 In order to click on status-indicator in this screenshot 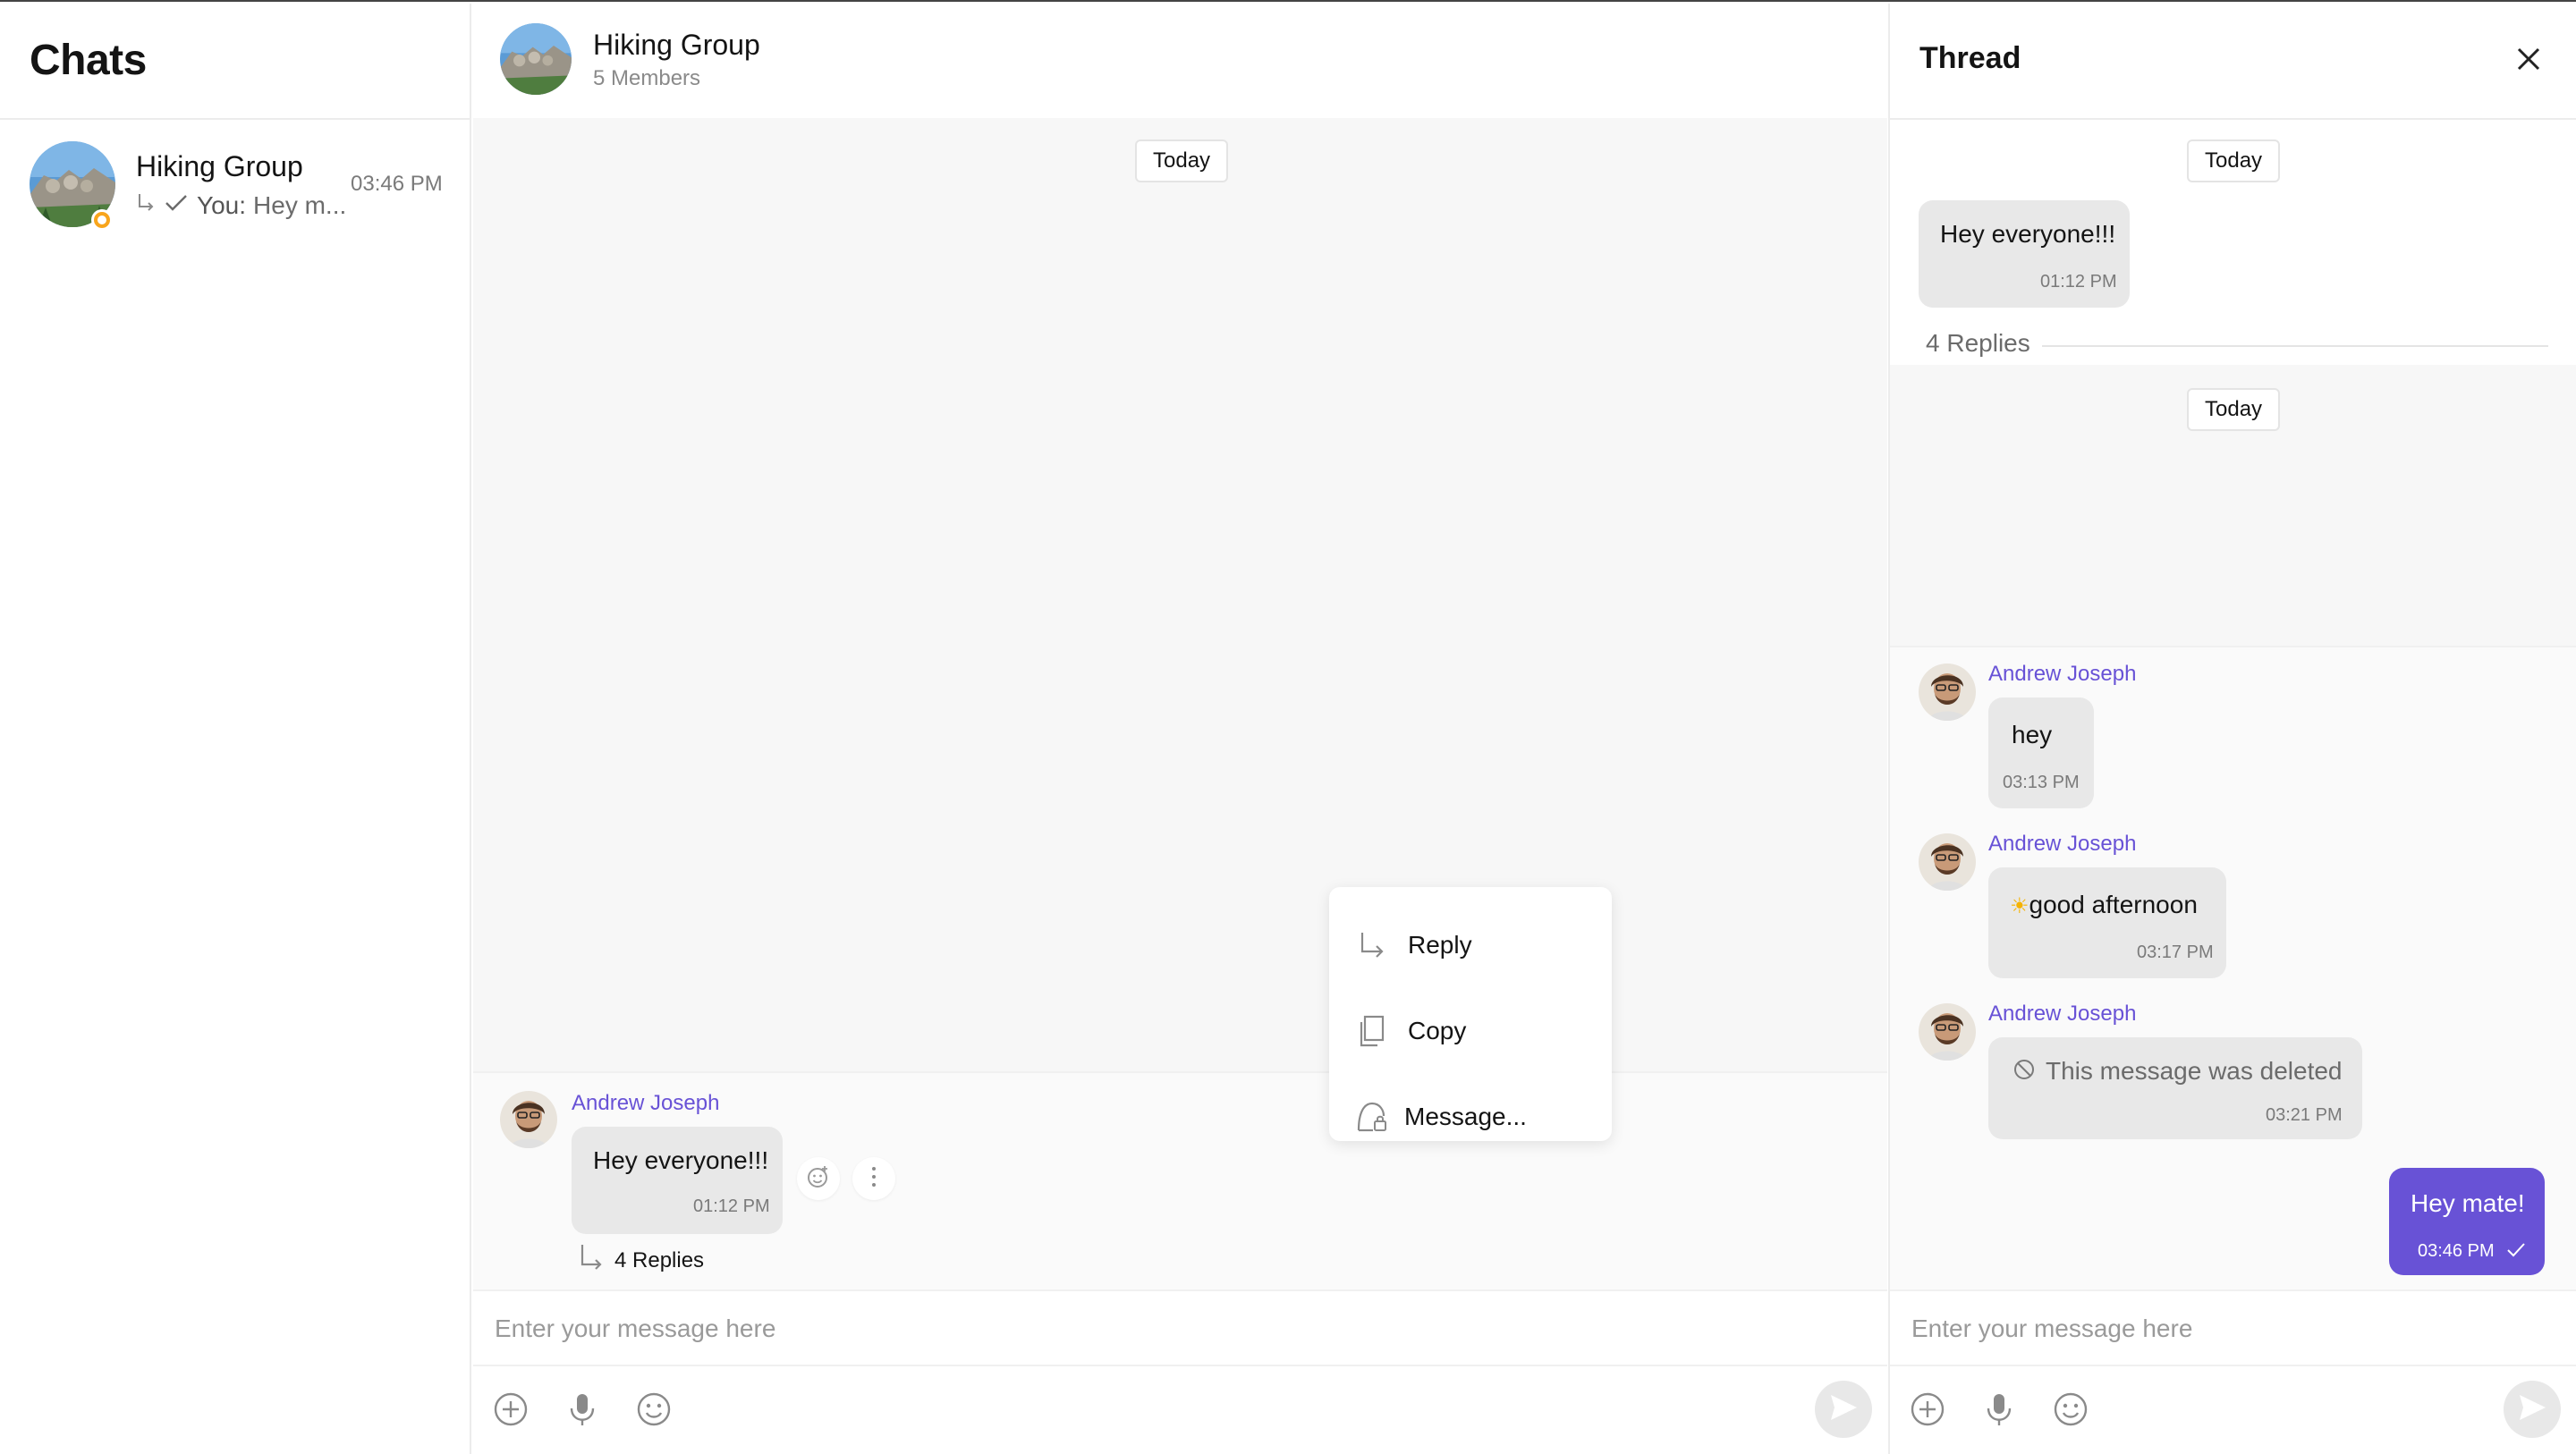, I will do `click(102, 220)`.